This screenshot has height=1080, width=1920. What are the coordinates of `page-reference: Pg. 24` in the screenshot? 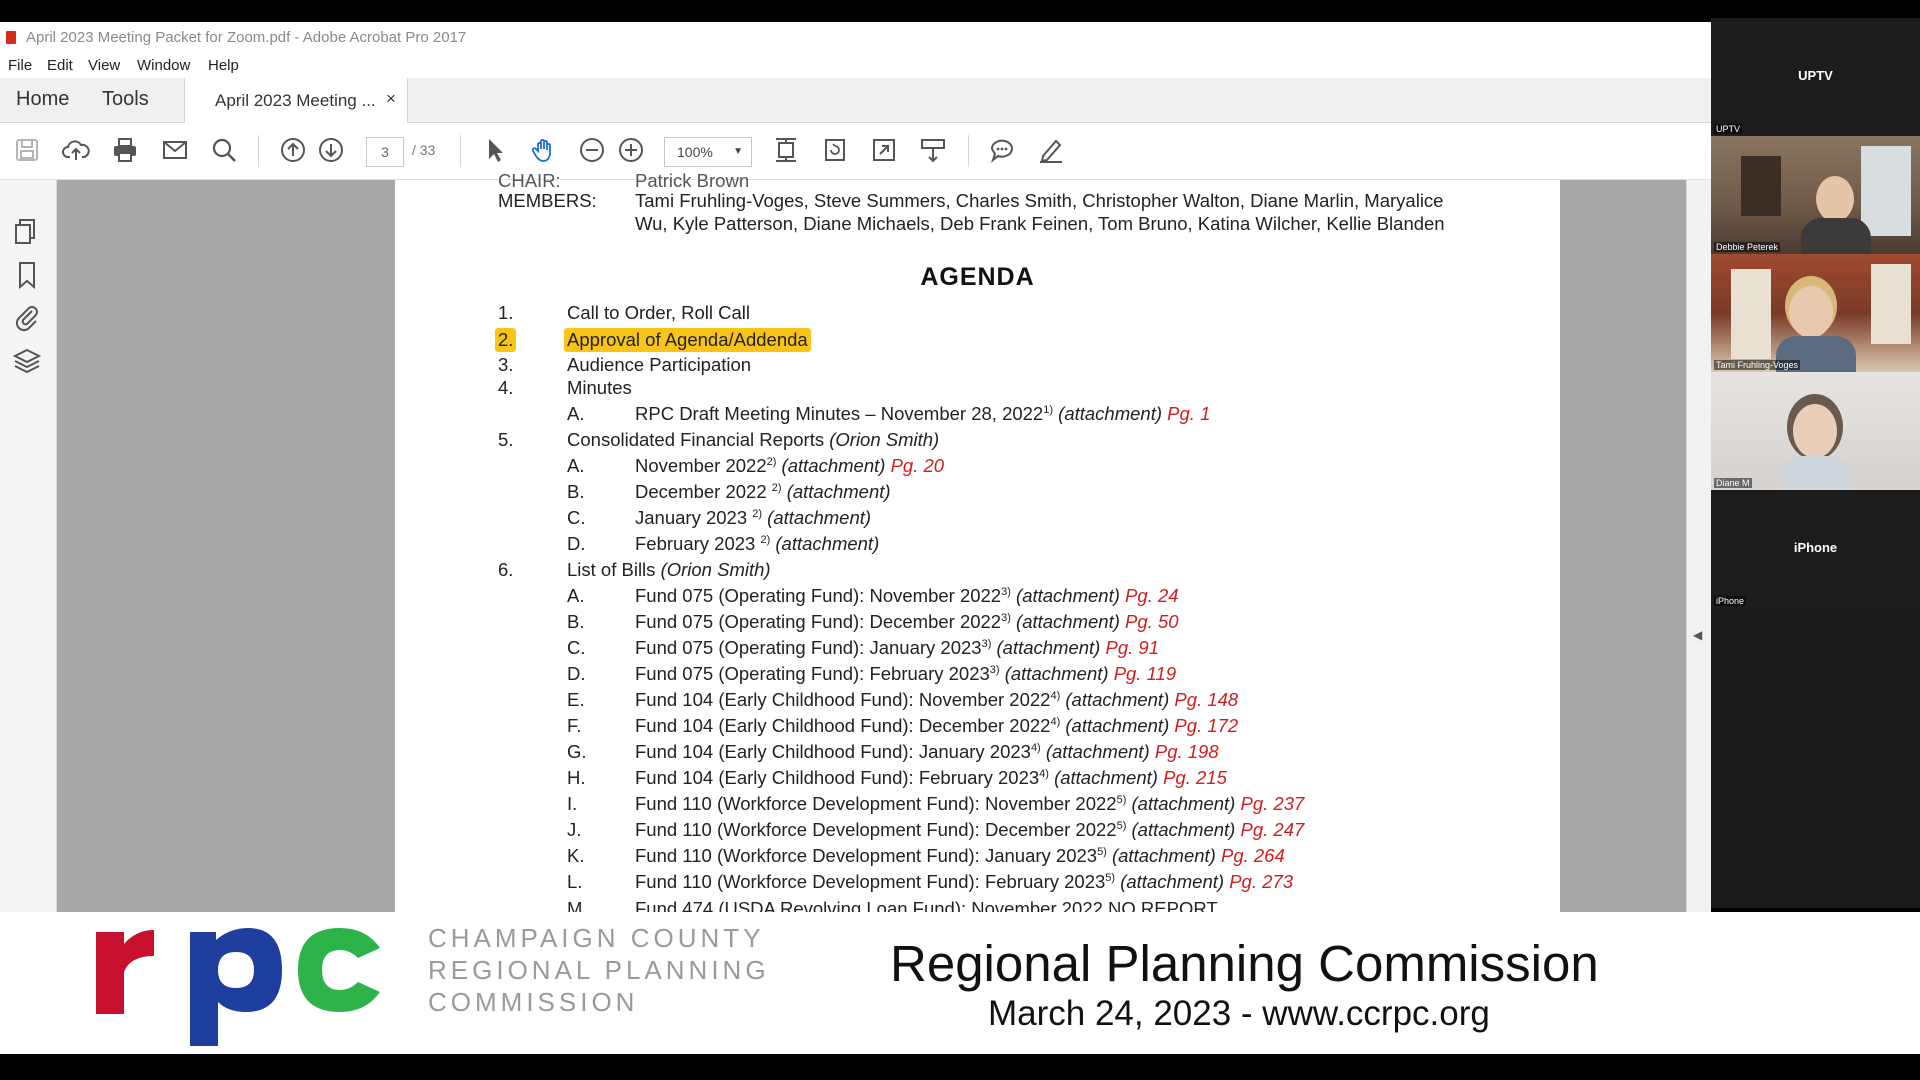 It's located at (1152, 595).